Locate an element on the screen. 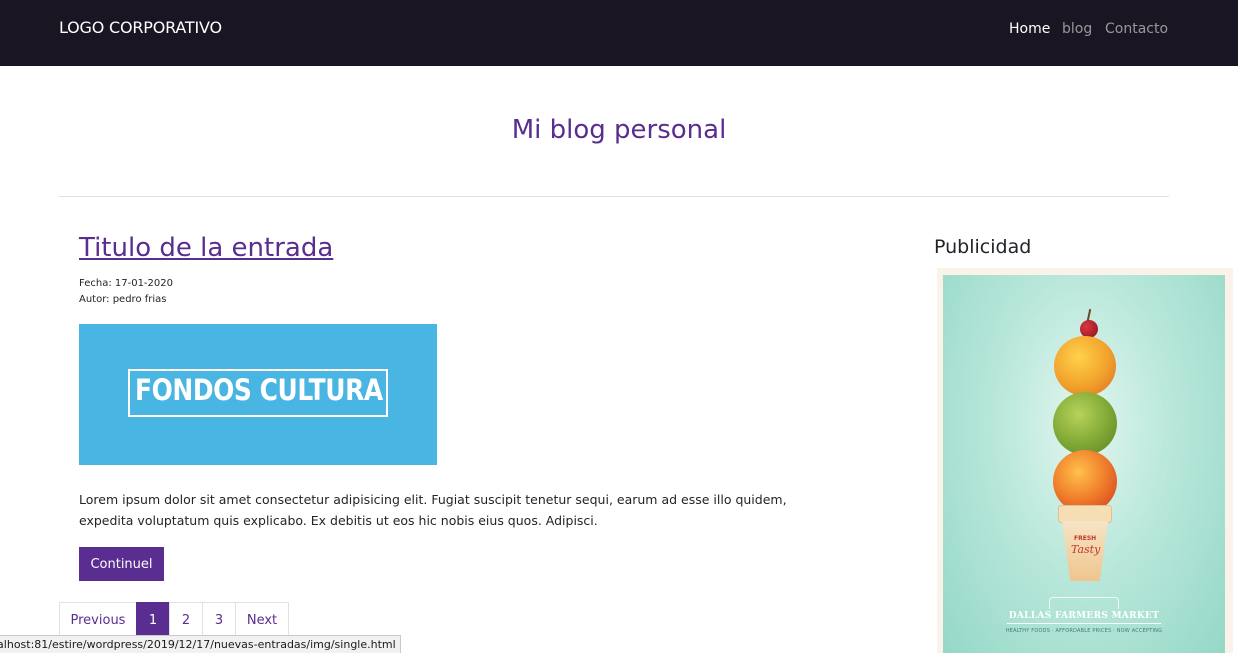  continue-button: Continuel is located at coordinates (121, 564).